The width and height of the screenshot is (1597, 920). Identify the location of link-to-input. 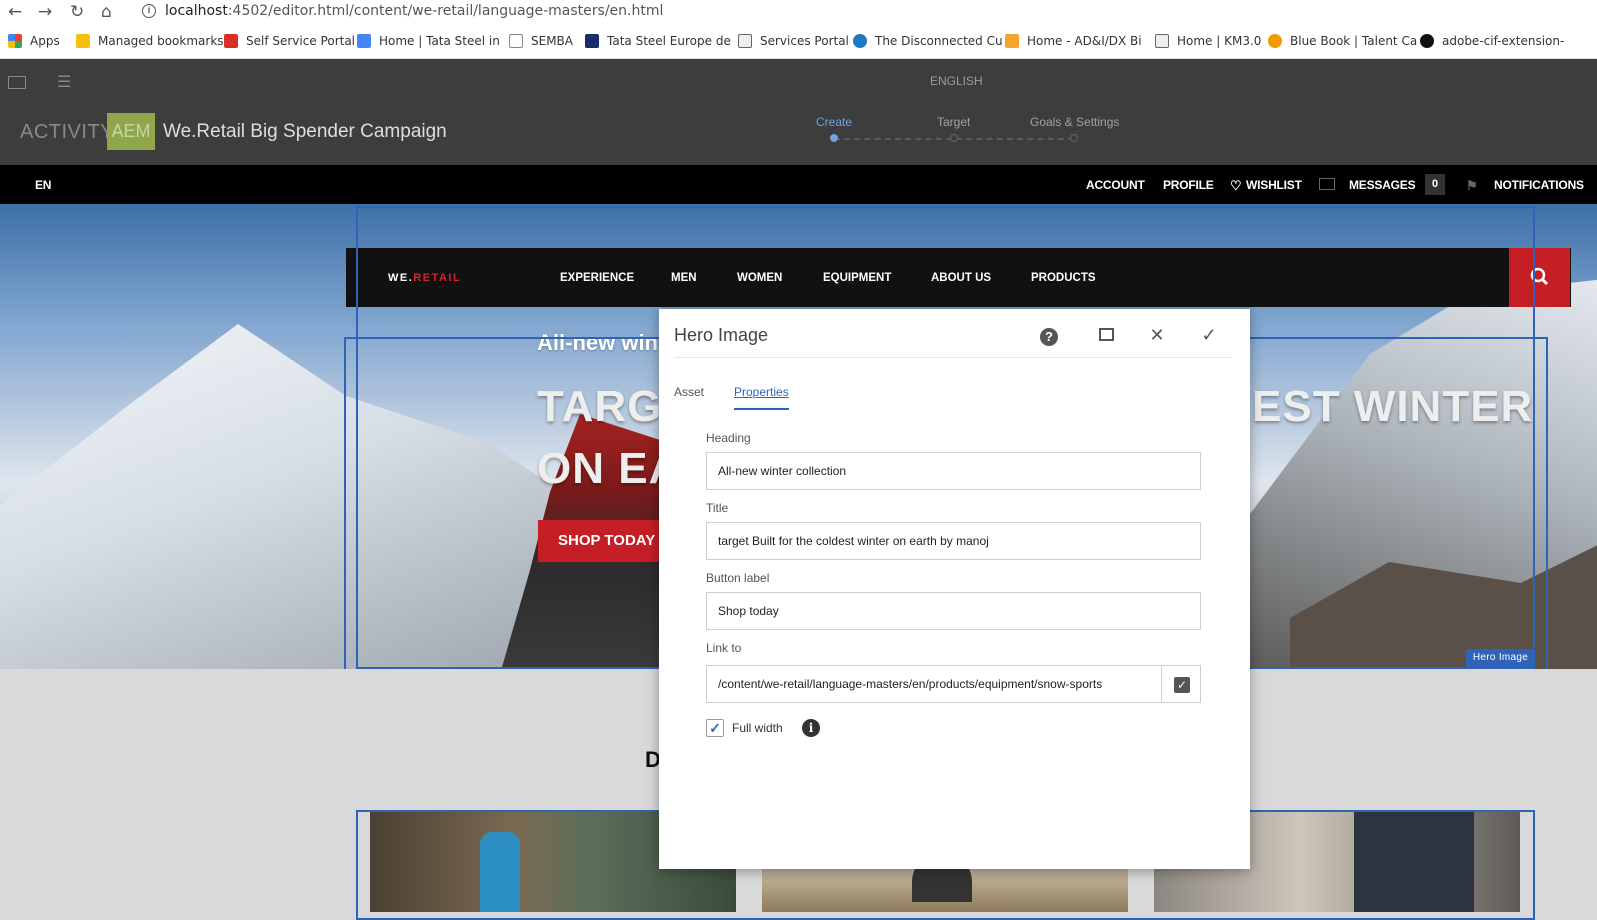
(934, 684).